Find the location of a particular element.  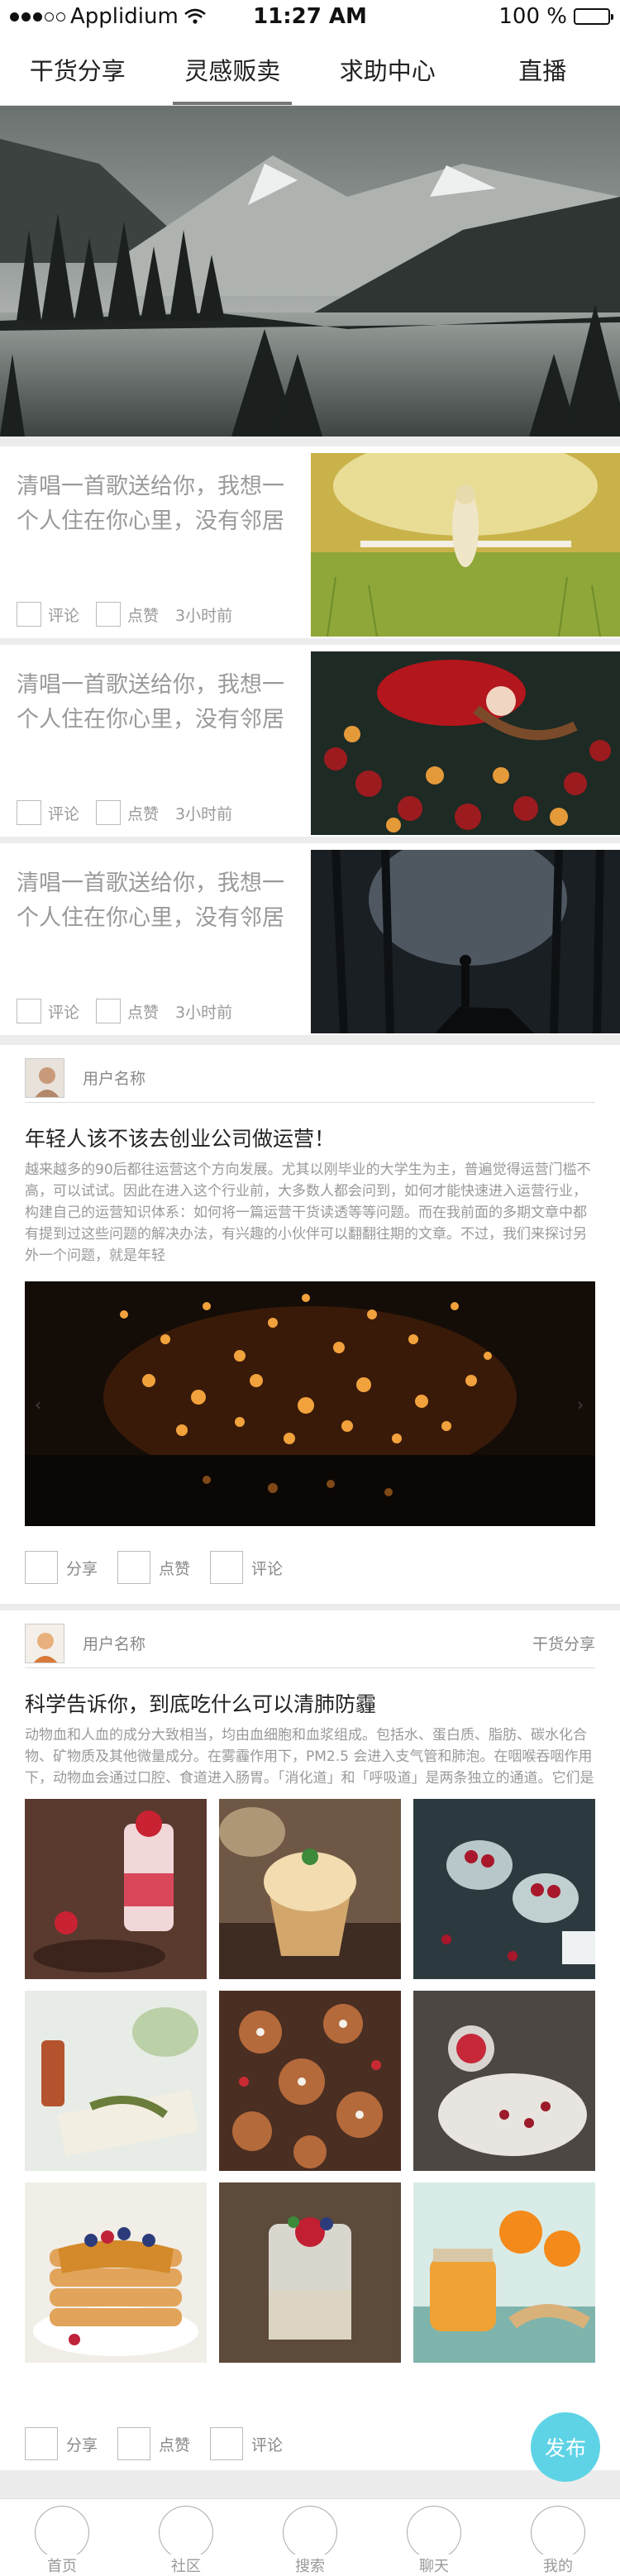

nav-item-search: 搜索 is located at coordinates (310, 2537).